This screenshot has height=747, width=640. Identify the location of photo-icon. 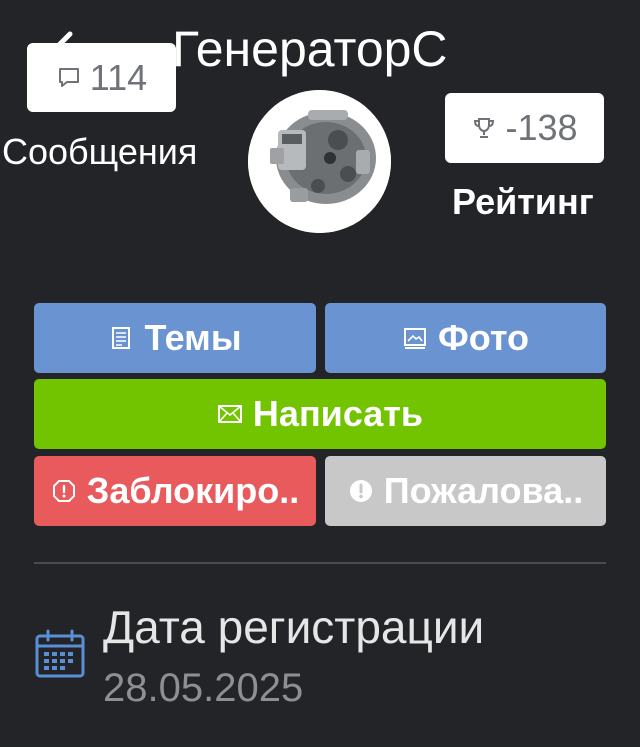
(415, 338).